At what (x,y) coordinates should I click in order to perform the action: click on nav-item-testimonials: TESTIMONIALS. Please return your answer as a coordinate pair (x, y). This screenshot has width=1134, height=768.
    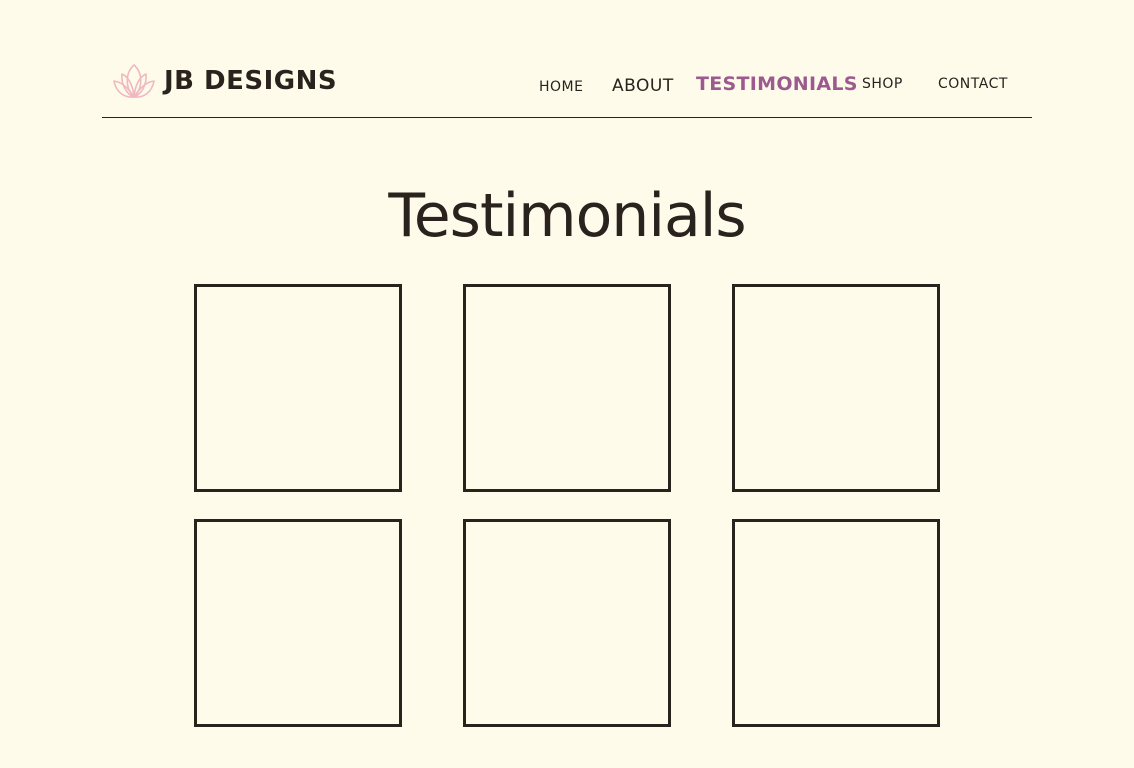
    Looking at the image, I should click on (777, 84).